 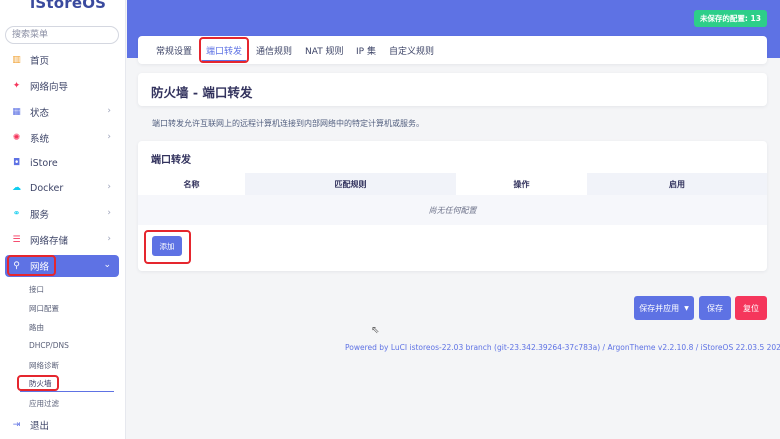 What do you see at coordinates (452, 89) in the screenshot?
I see `page-title-card: 防火墙 - 端口转发` at bounding box center [452, 89].